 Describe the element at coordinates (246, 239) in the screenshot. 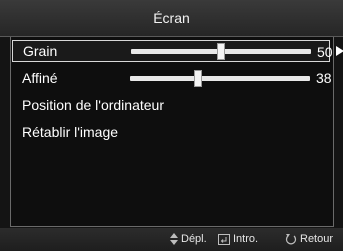

I see `hint-enter-label: Intro.` at that location.